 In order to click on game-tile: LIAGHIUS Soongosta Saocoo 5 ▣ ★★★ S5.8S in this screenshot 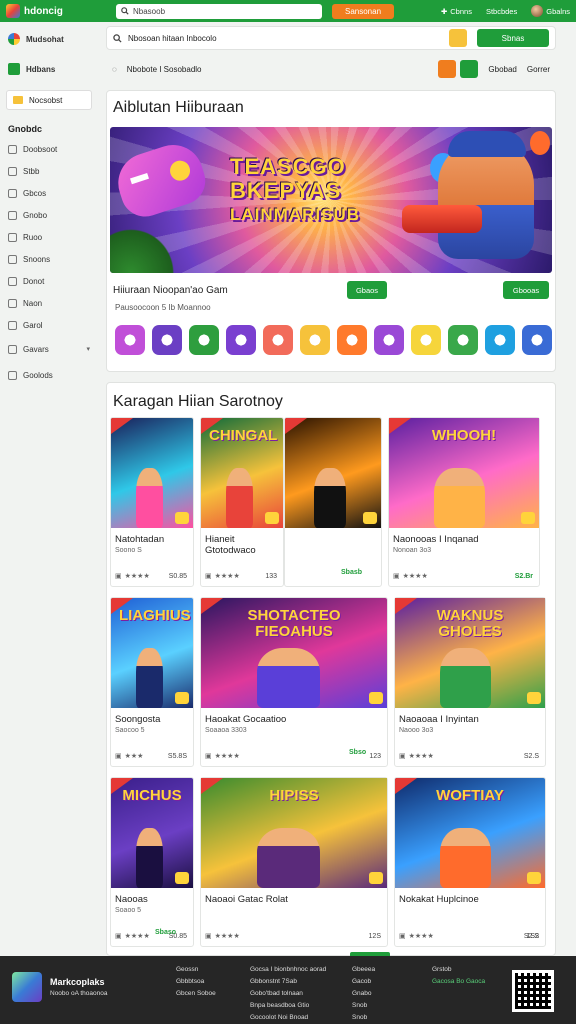, I will do `click(152, 682)`.